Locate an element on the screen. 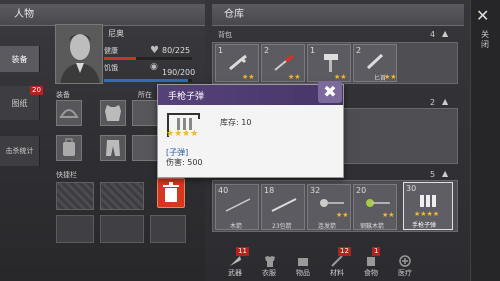 The image size is (500, 281). arrow-icon is located at coordinates (238, 205).